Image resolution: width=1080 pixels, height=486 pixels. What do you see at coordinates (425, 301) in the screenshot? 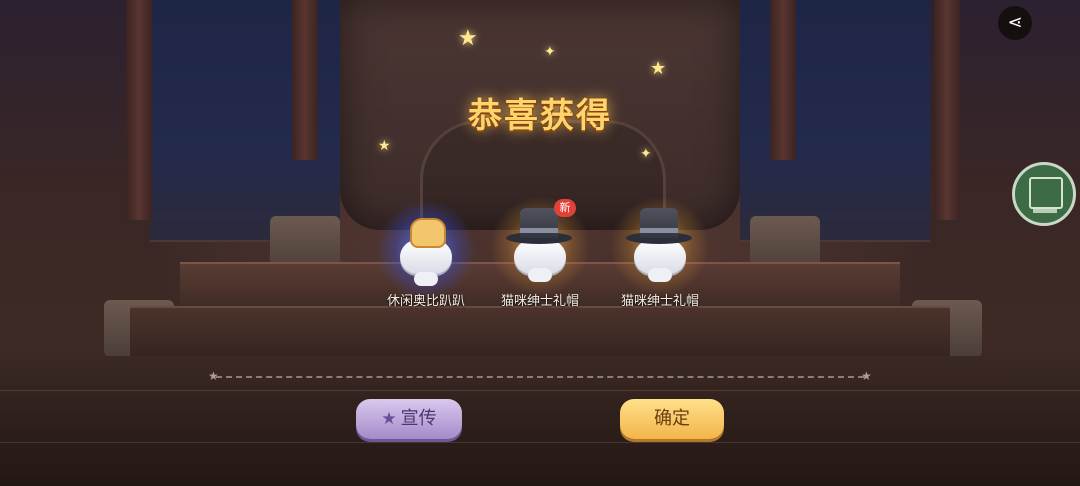
I see `reward-label: 休闲奥比趴趴` at bounding box center [425, 301].